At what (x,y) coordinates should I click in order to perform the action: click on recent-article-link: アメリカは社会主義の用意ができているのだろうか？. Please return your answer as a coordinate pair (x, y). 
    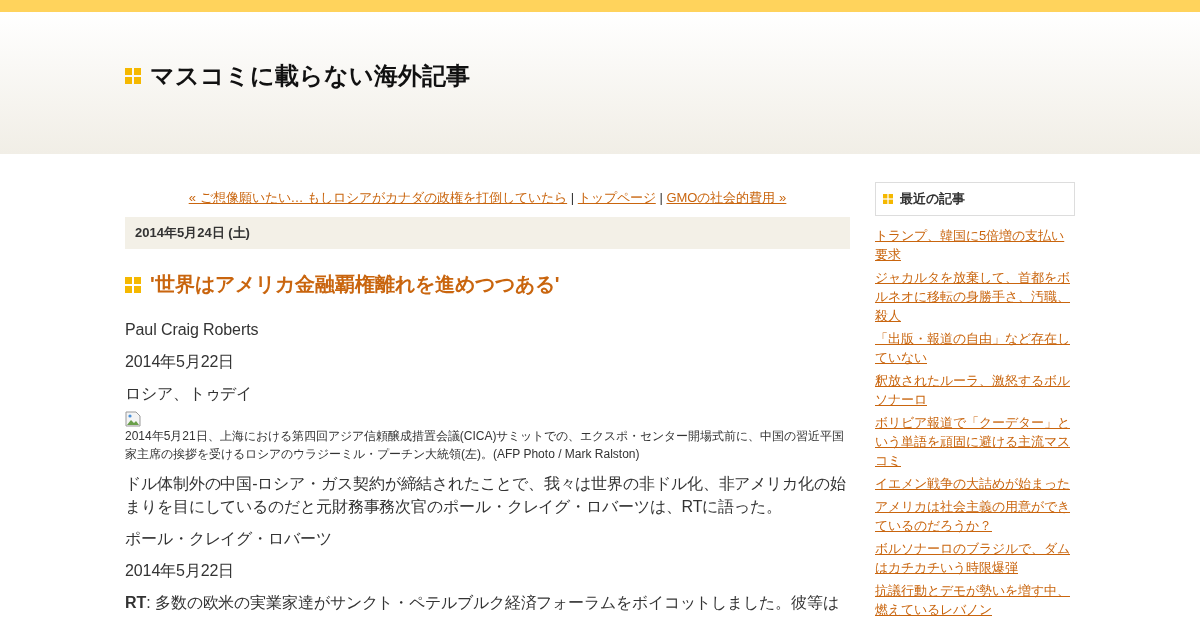
    Looking at the image, I should click on (975, 516).